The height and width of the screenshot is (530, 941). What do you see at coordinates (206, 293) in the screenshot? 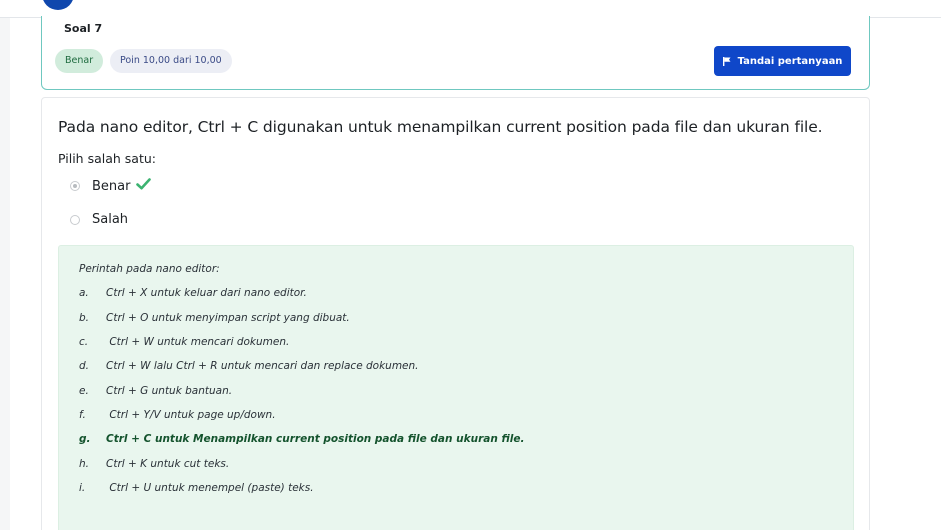
I see `feedback-item-text: Ctrl + X untuk keluar dari nano editor.` at bounding box center [206, 293].